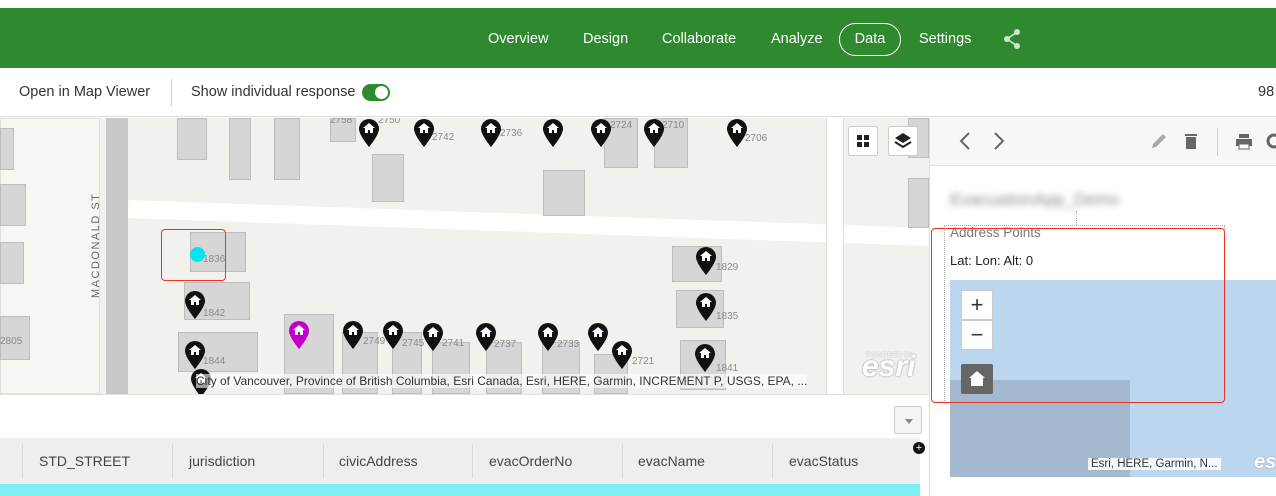  Describe the element at coordinates (797, 39) in the screenshot. I see `nav-analyze: Analyze` at that location.